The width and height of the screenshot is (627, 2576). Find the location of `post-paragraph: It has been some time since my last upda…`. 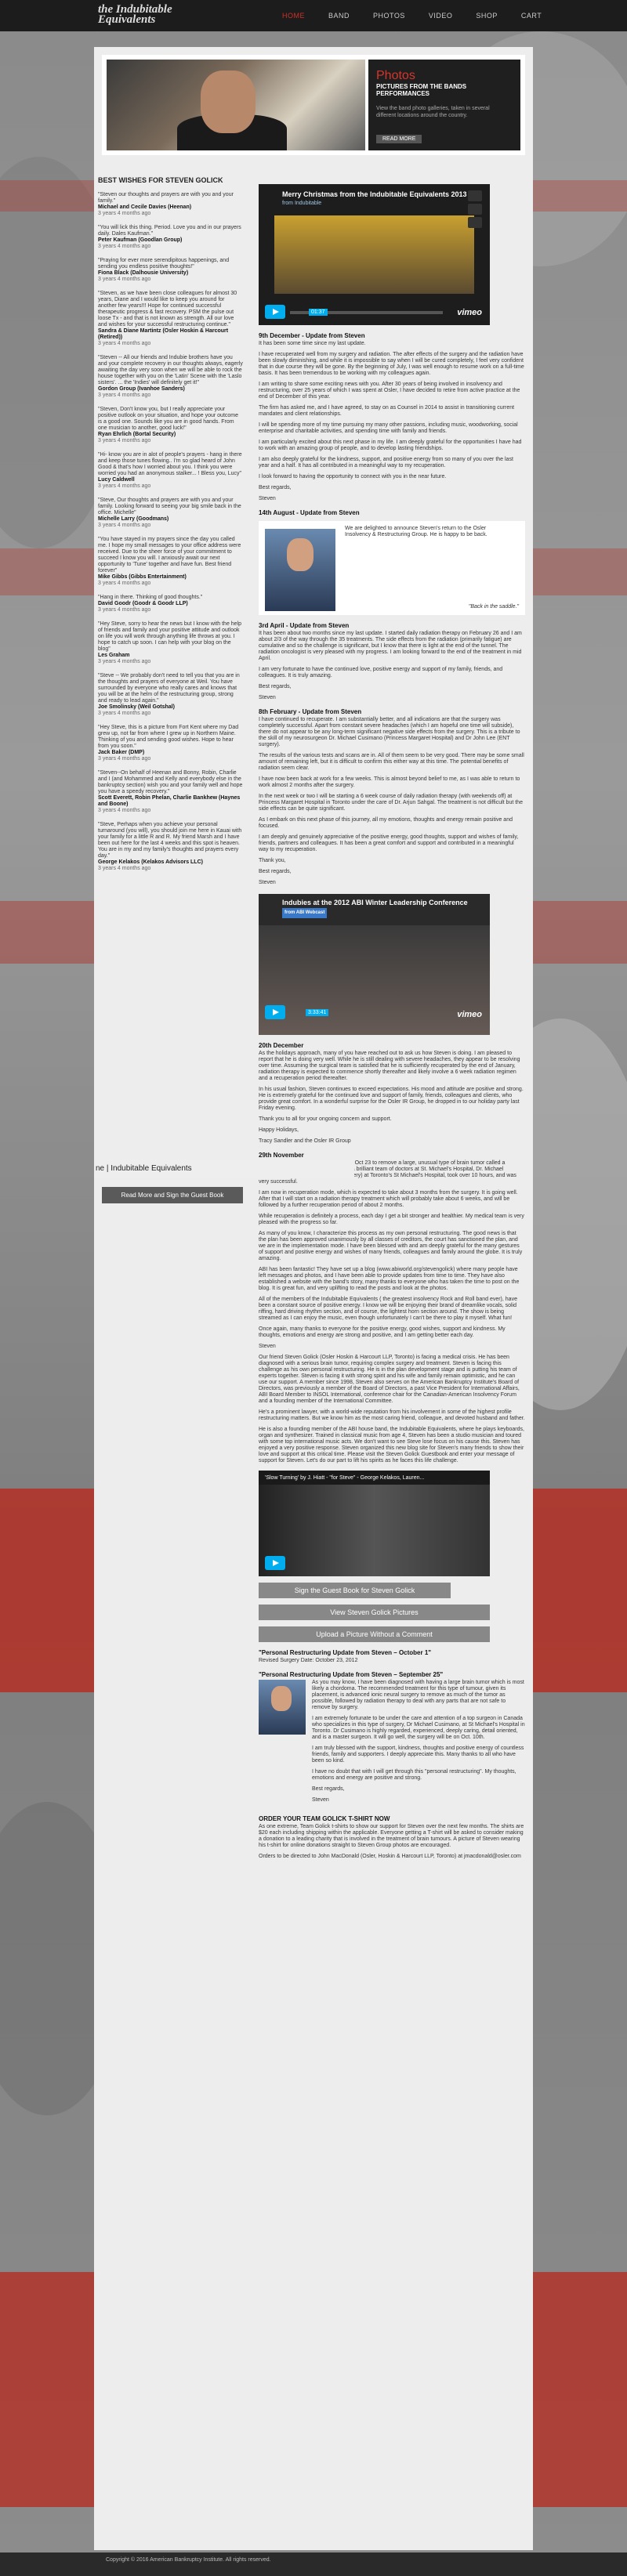

post-paragraph: It has been some time since my last upda… is located at coordinates (312, 343).